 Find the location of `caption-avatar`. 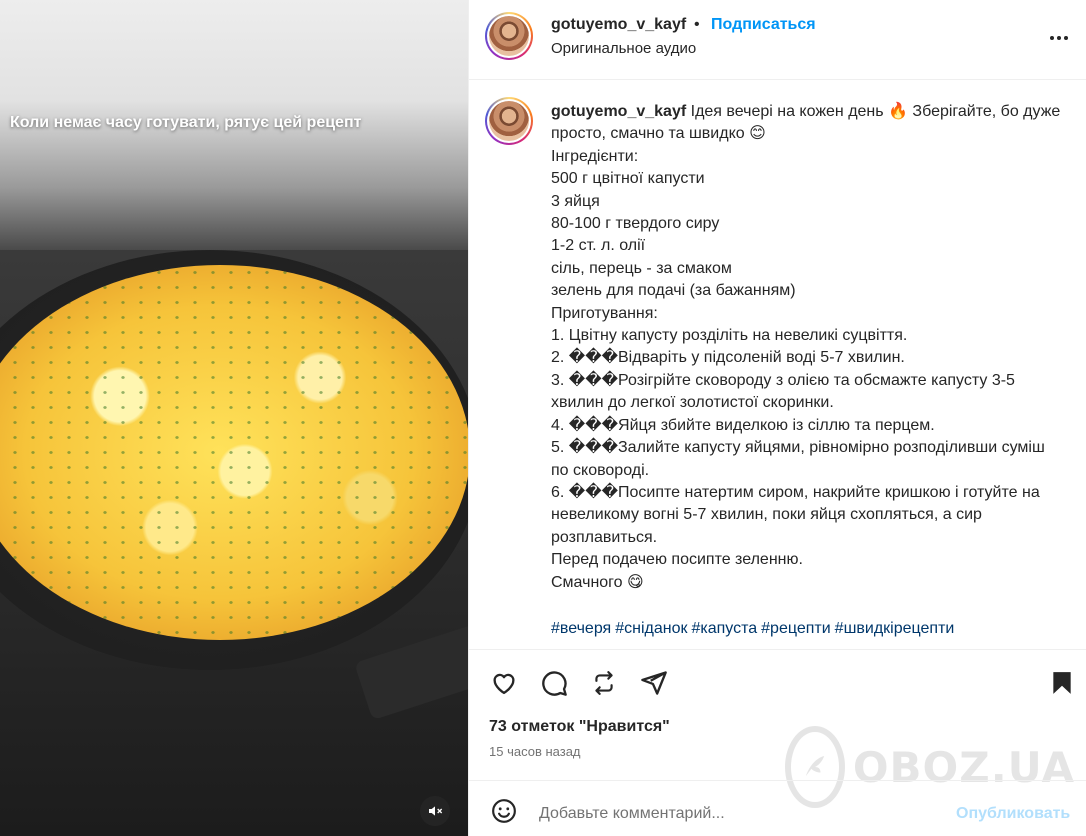

caption-avatar is located at coordinates (509, 121).